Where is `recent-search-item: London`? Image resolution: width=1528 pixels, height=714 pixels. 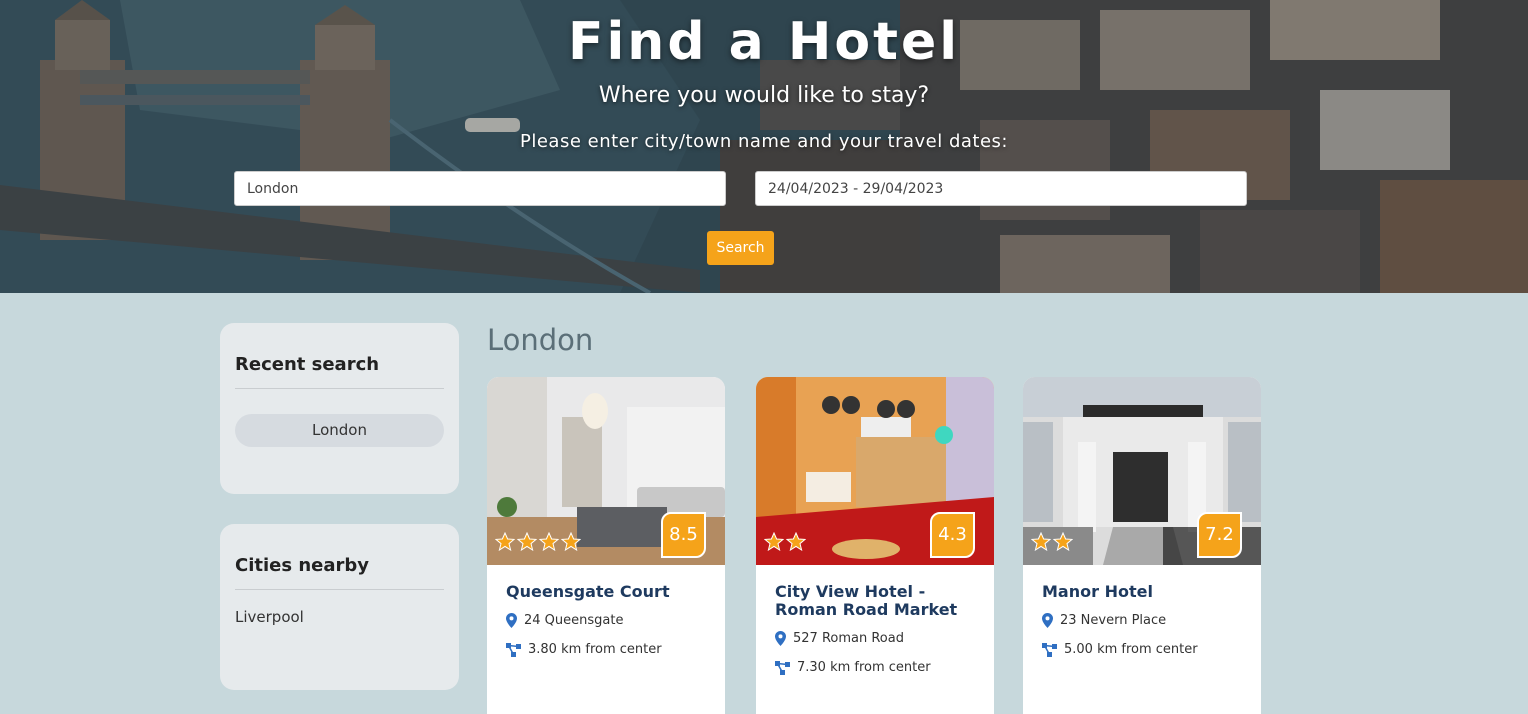
recent-search-item: London is located at coordinates (339, 430).